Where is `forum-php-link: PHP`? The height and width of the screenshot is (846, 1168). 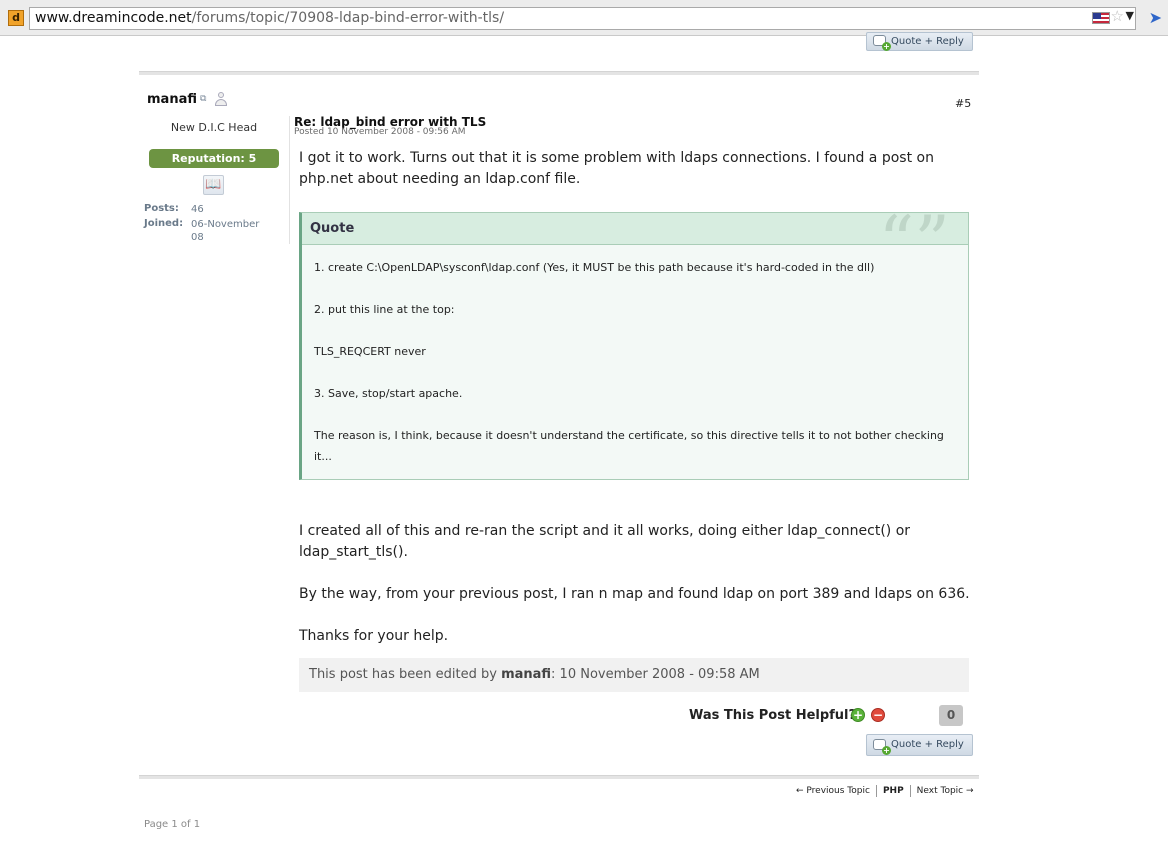
forum-php-link: PHP is located at coordinates (894, 791).